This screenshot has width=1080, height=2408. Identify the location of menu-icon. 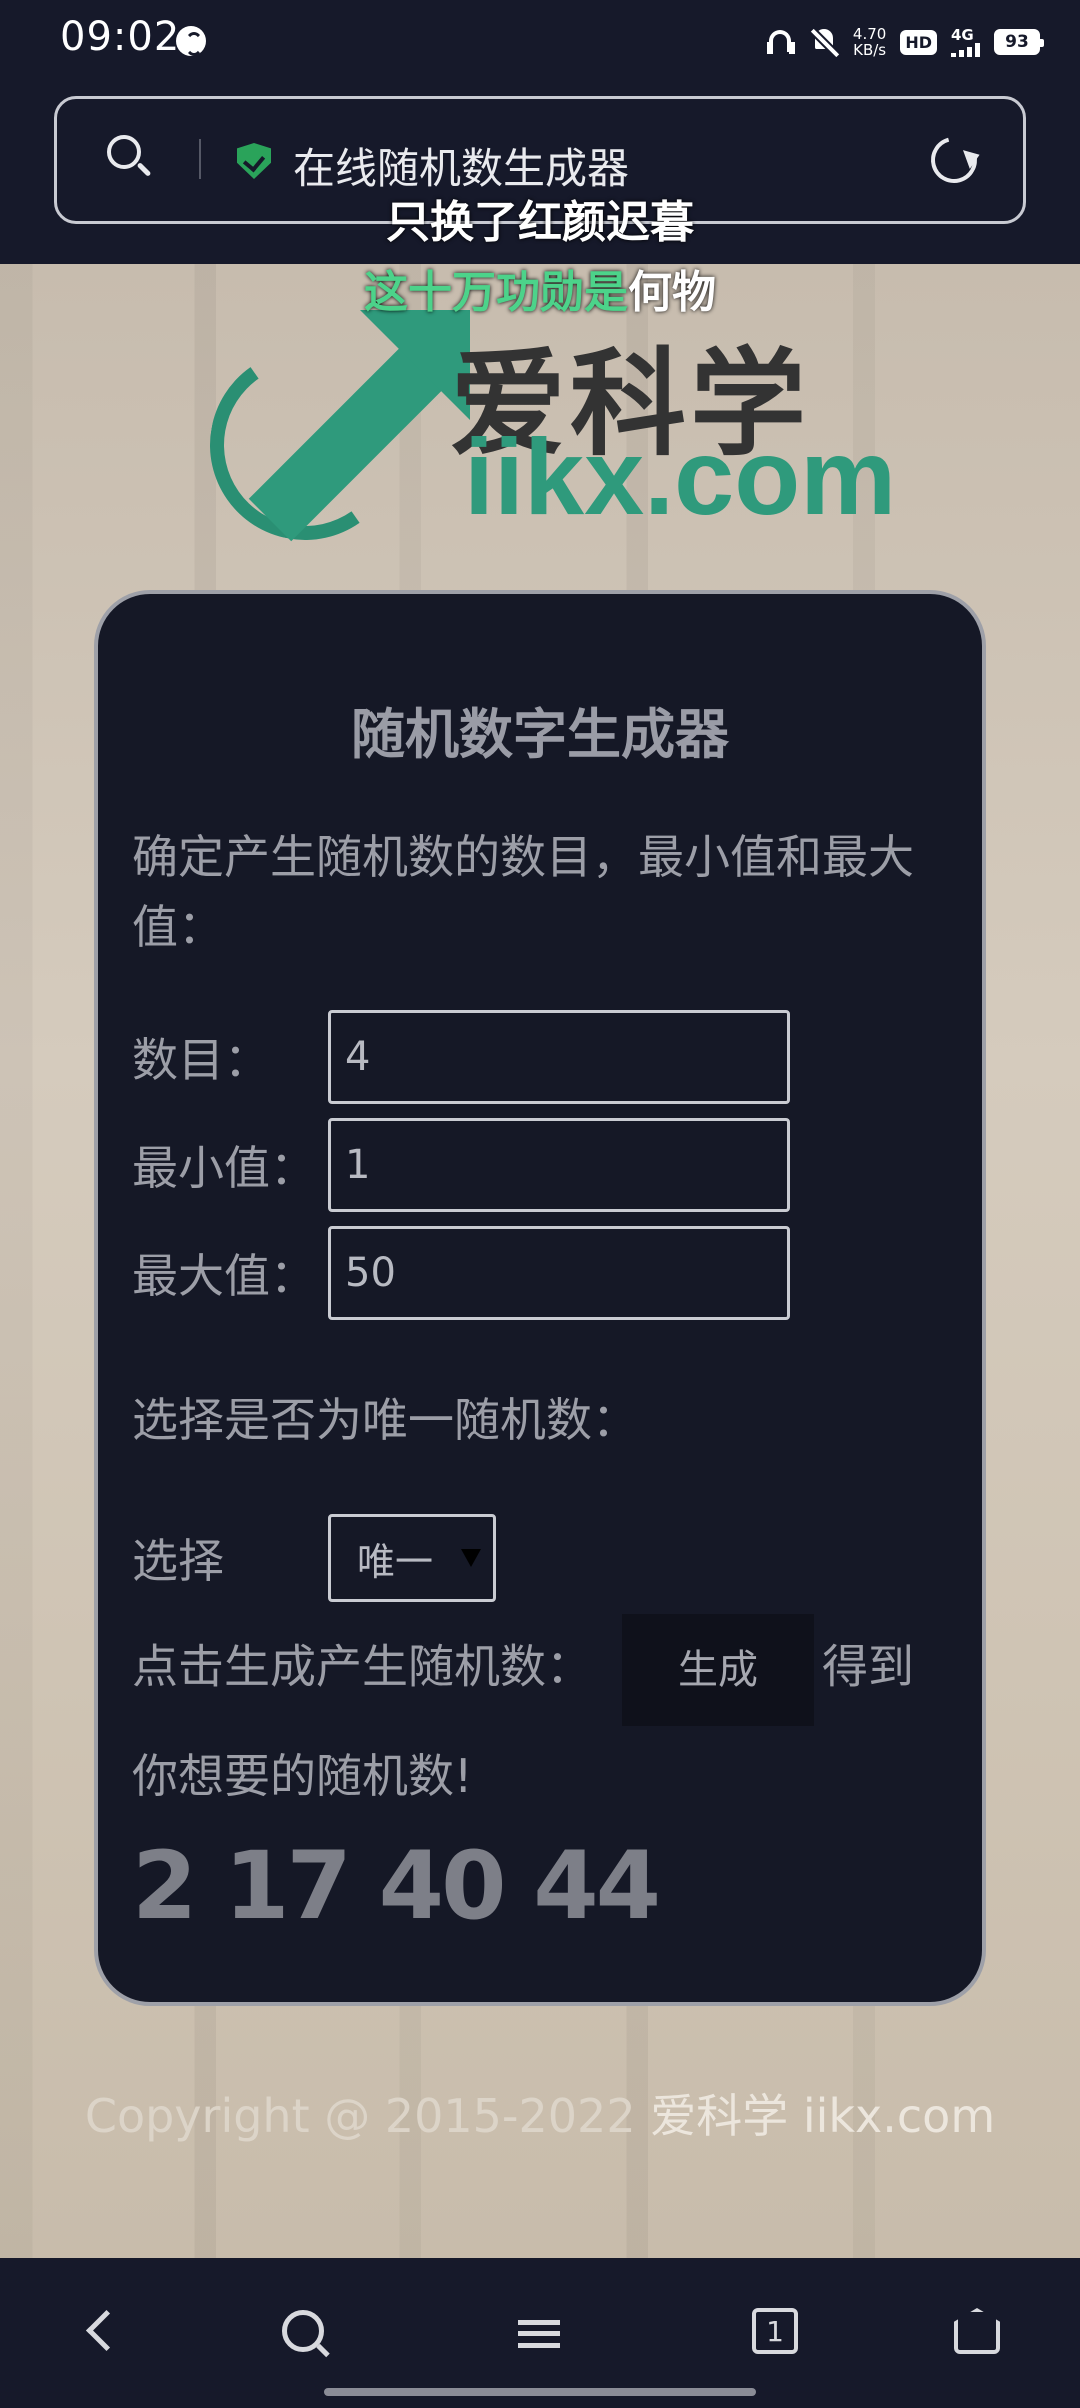
(539, 2333).